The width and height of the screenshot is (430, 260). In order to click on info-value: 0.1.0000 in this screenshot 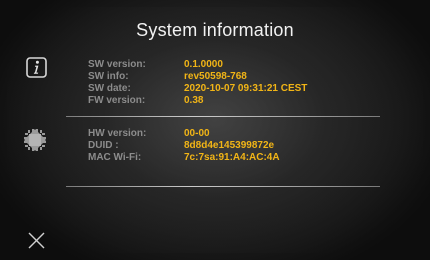, I will do `click(203, 64)`.